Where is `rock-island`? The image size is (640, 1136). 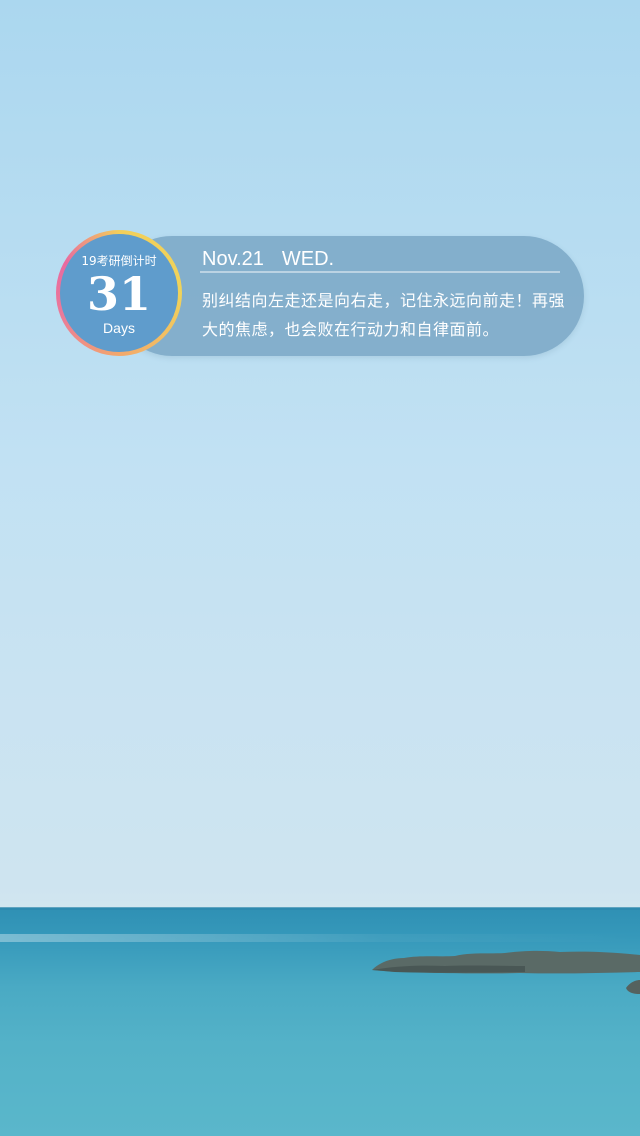
rock-island is located at coordinates (506, 972).